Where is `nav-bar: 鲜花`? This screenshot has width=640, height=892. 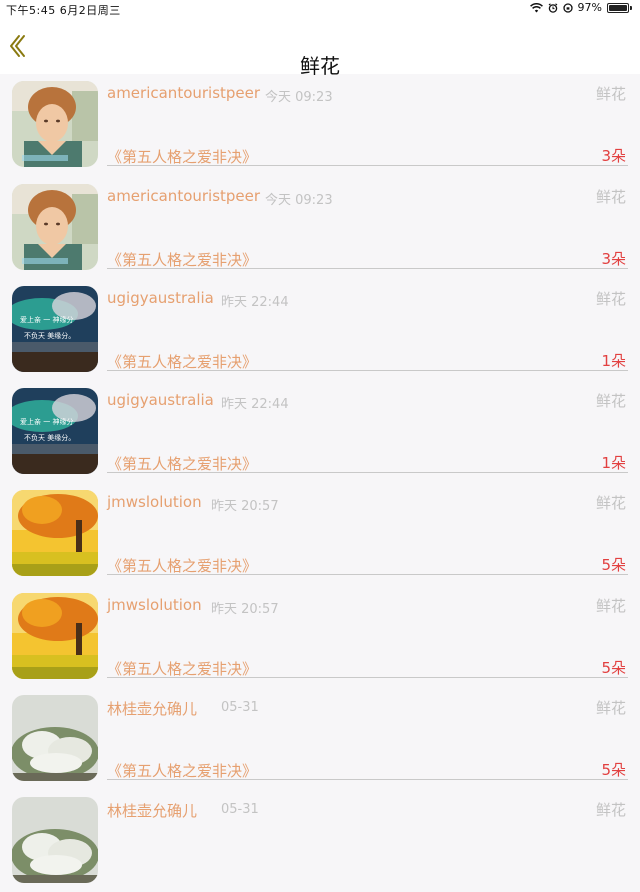
nav-bar: 鲜花 is located at coordinates (320, 48).